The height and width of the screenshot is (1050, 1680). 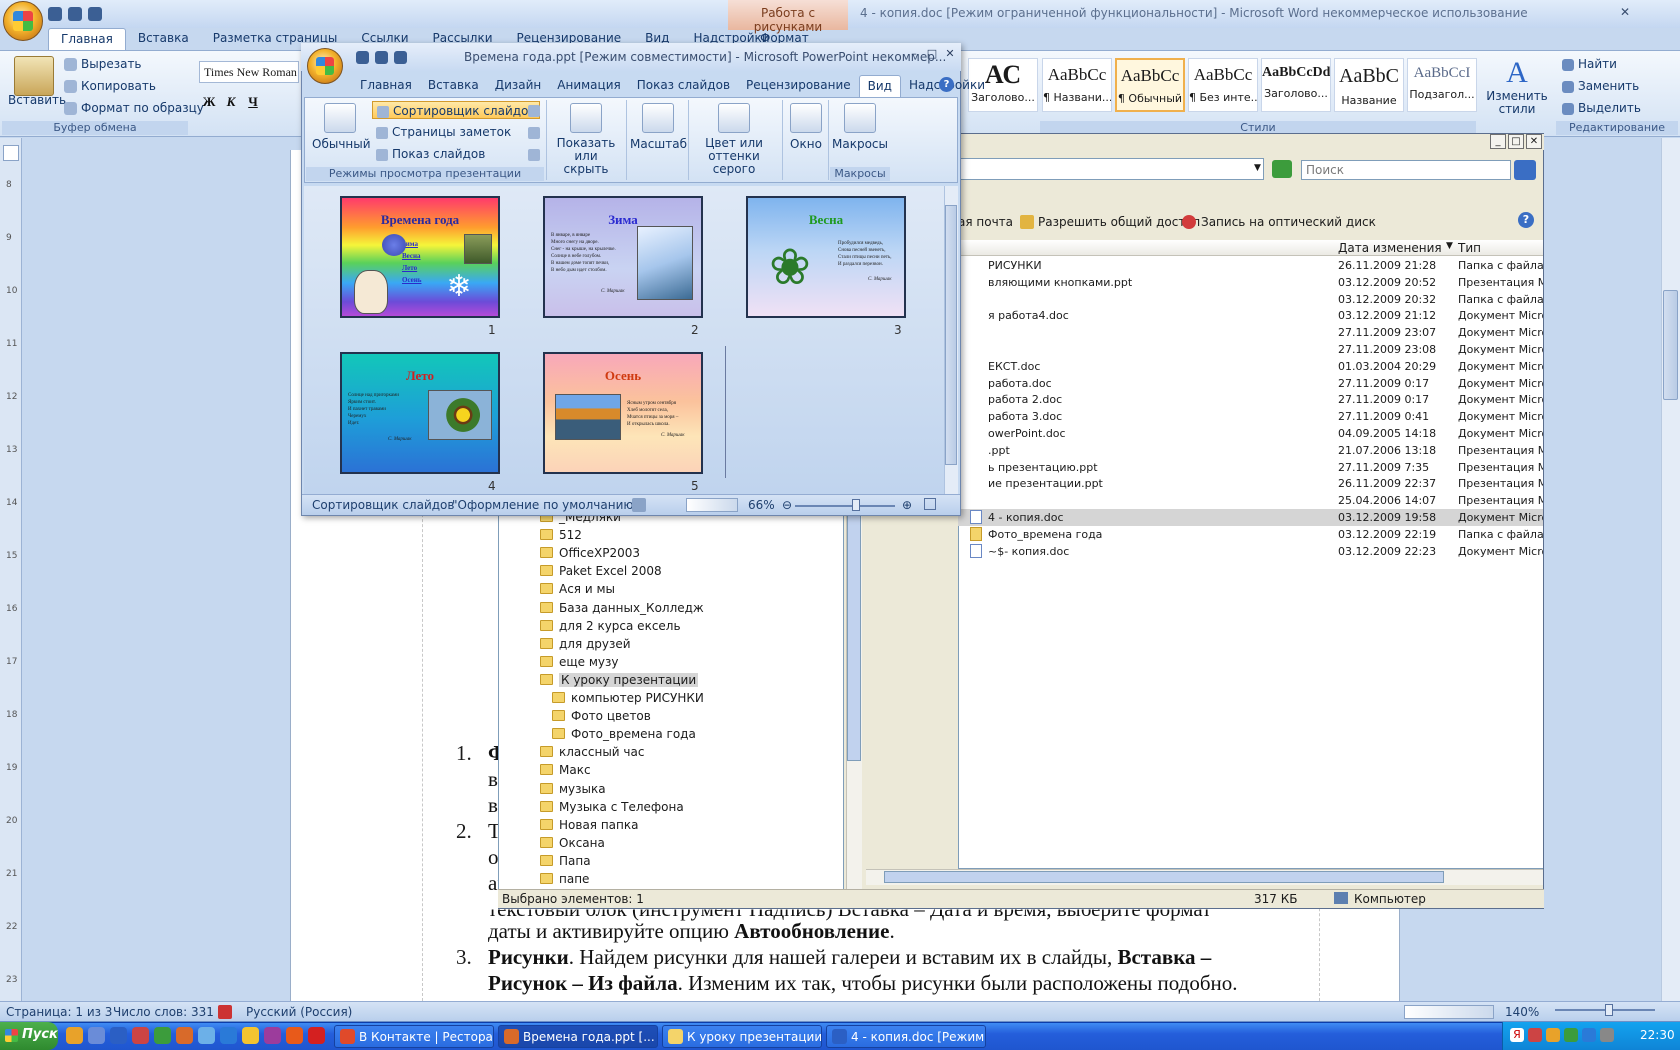 What do you see at coordinates (565, 863) in the screenshot?
I see `tree-item: Папа` at bounding box center [565, 863].